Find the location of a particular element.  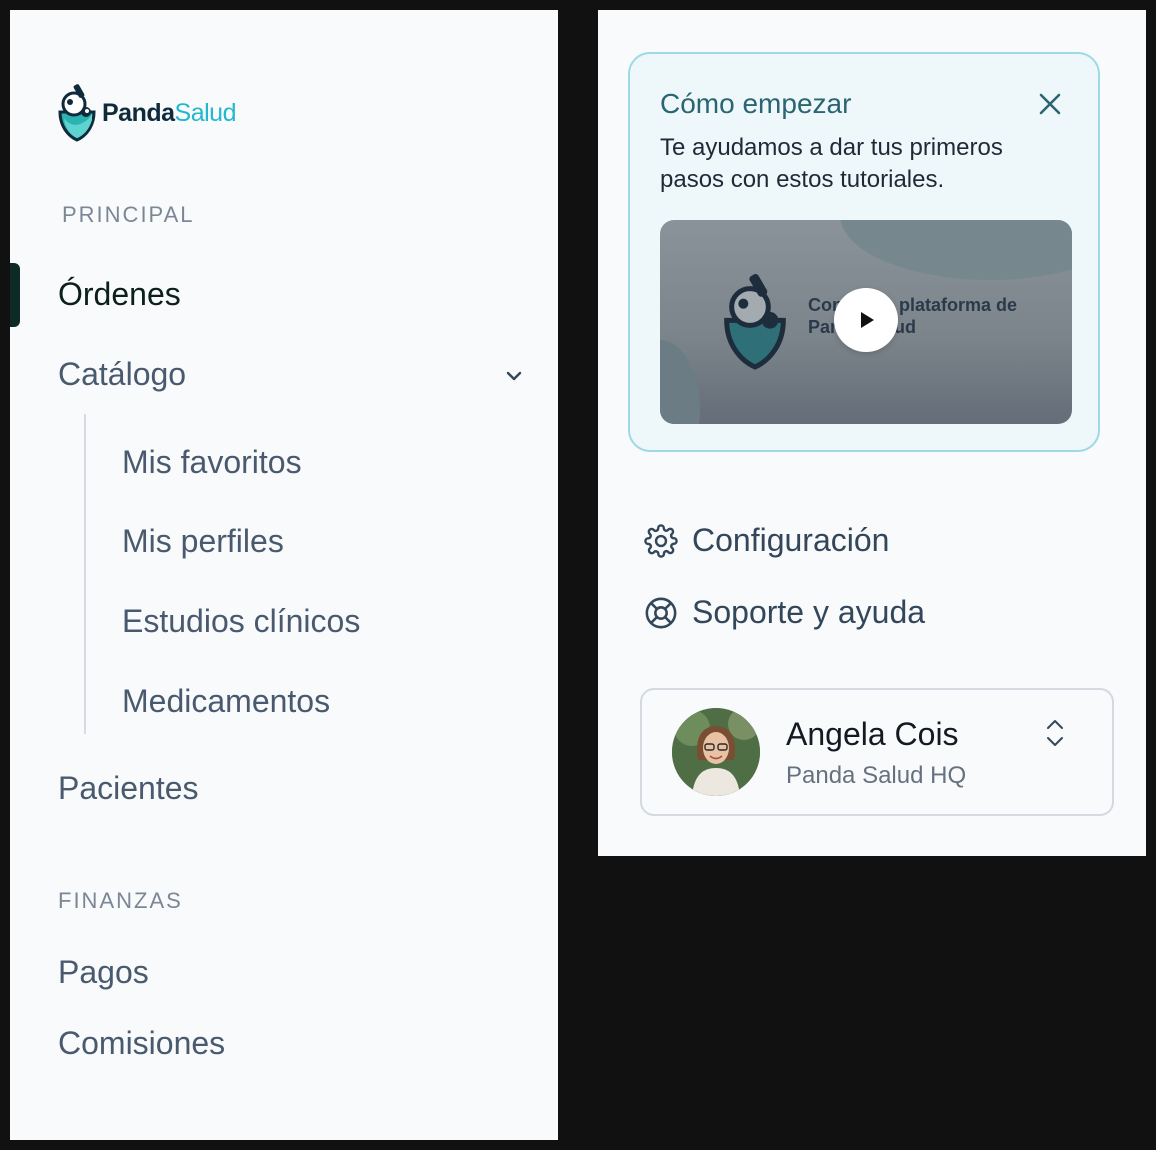

user-account-switcher: Angela Cois Panda Salud HQ is located at coordinates (877, 752).